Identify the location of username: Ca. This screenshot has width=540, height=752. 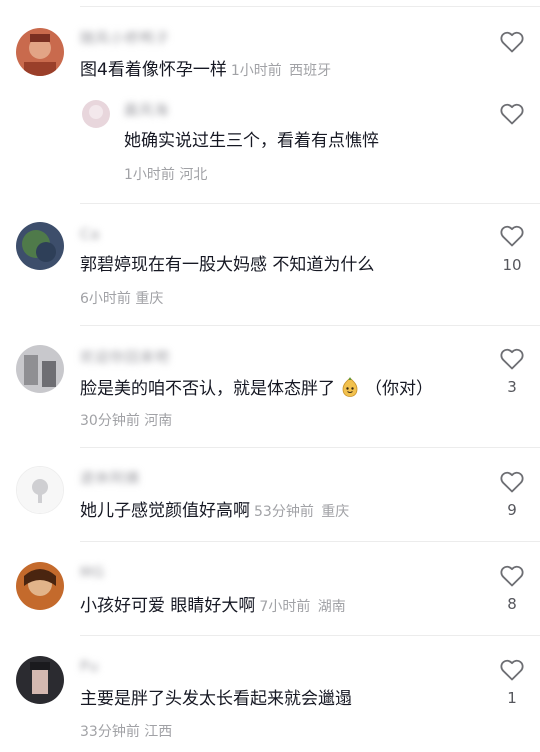
(90, 235).